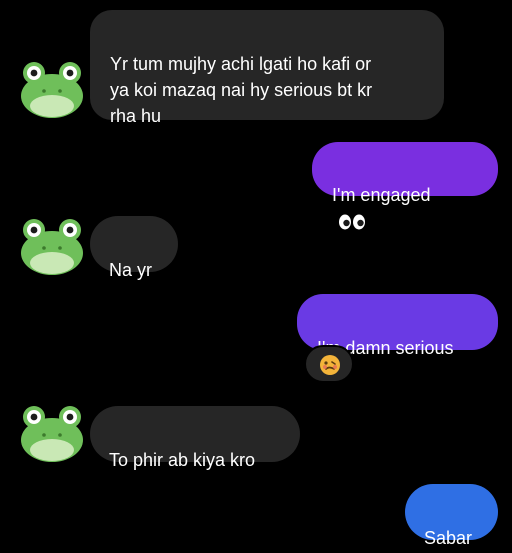 Image resolution: width=512 pixels, height=553 pixels. I want to click on message-bubble-outgoing: I'm damn serious, so click(397, 326).